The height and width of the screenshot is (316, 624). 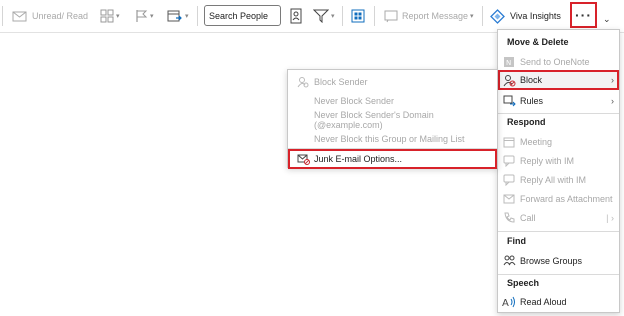 What do you see at coordinates (553, 179) in the screenshot?
I see `menu-item-label: Reply All with IM` at bounding box center [553, 179].